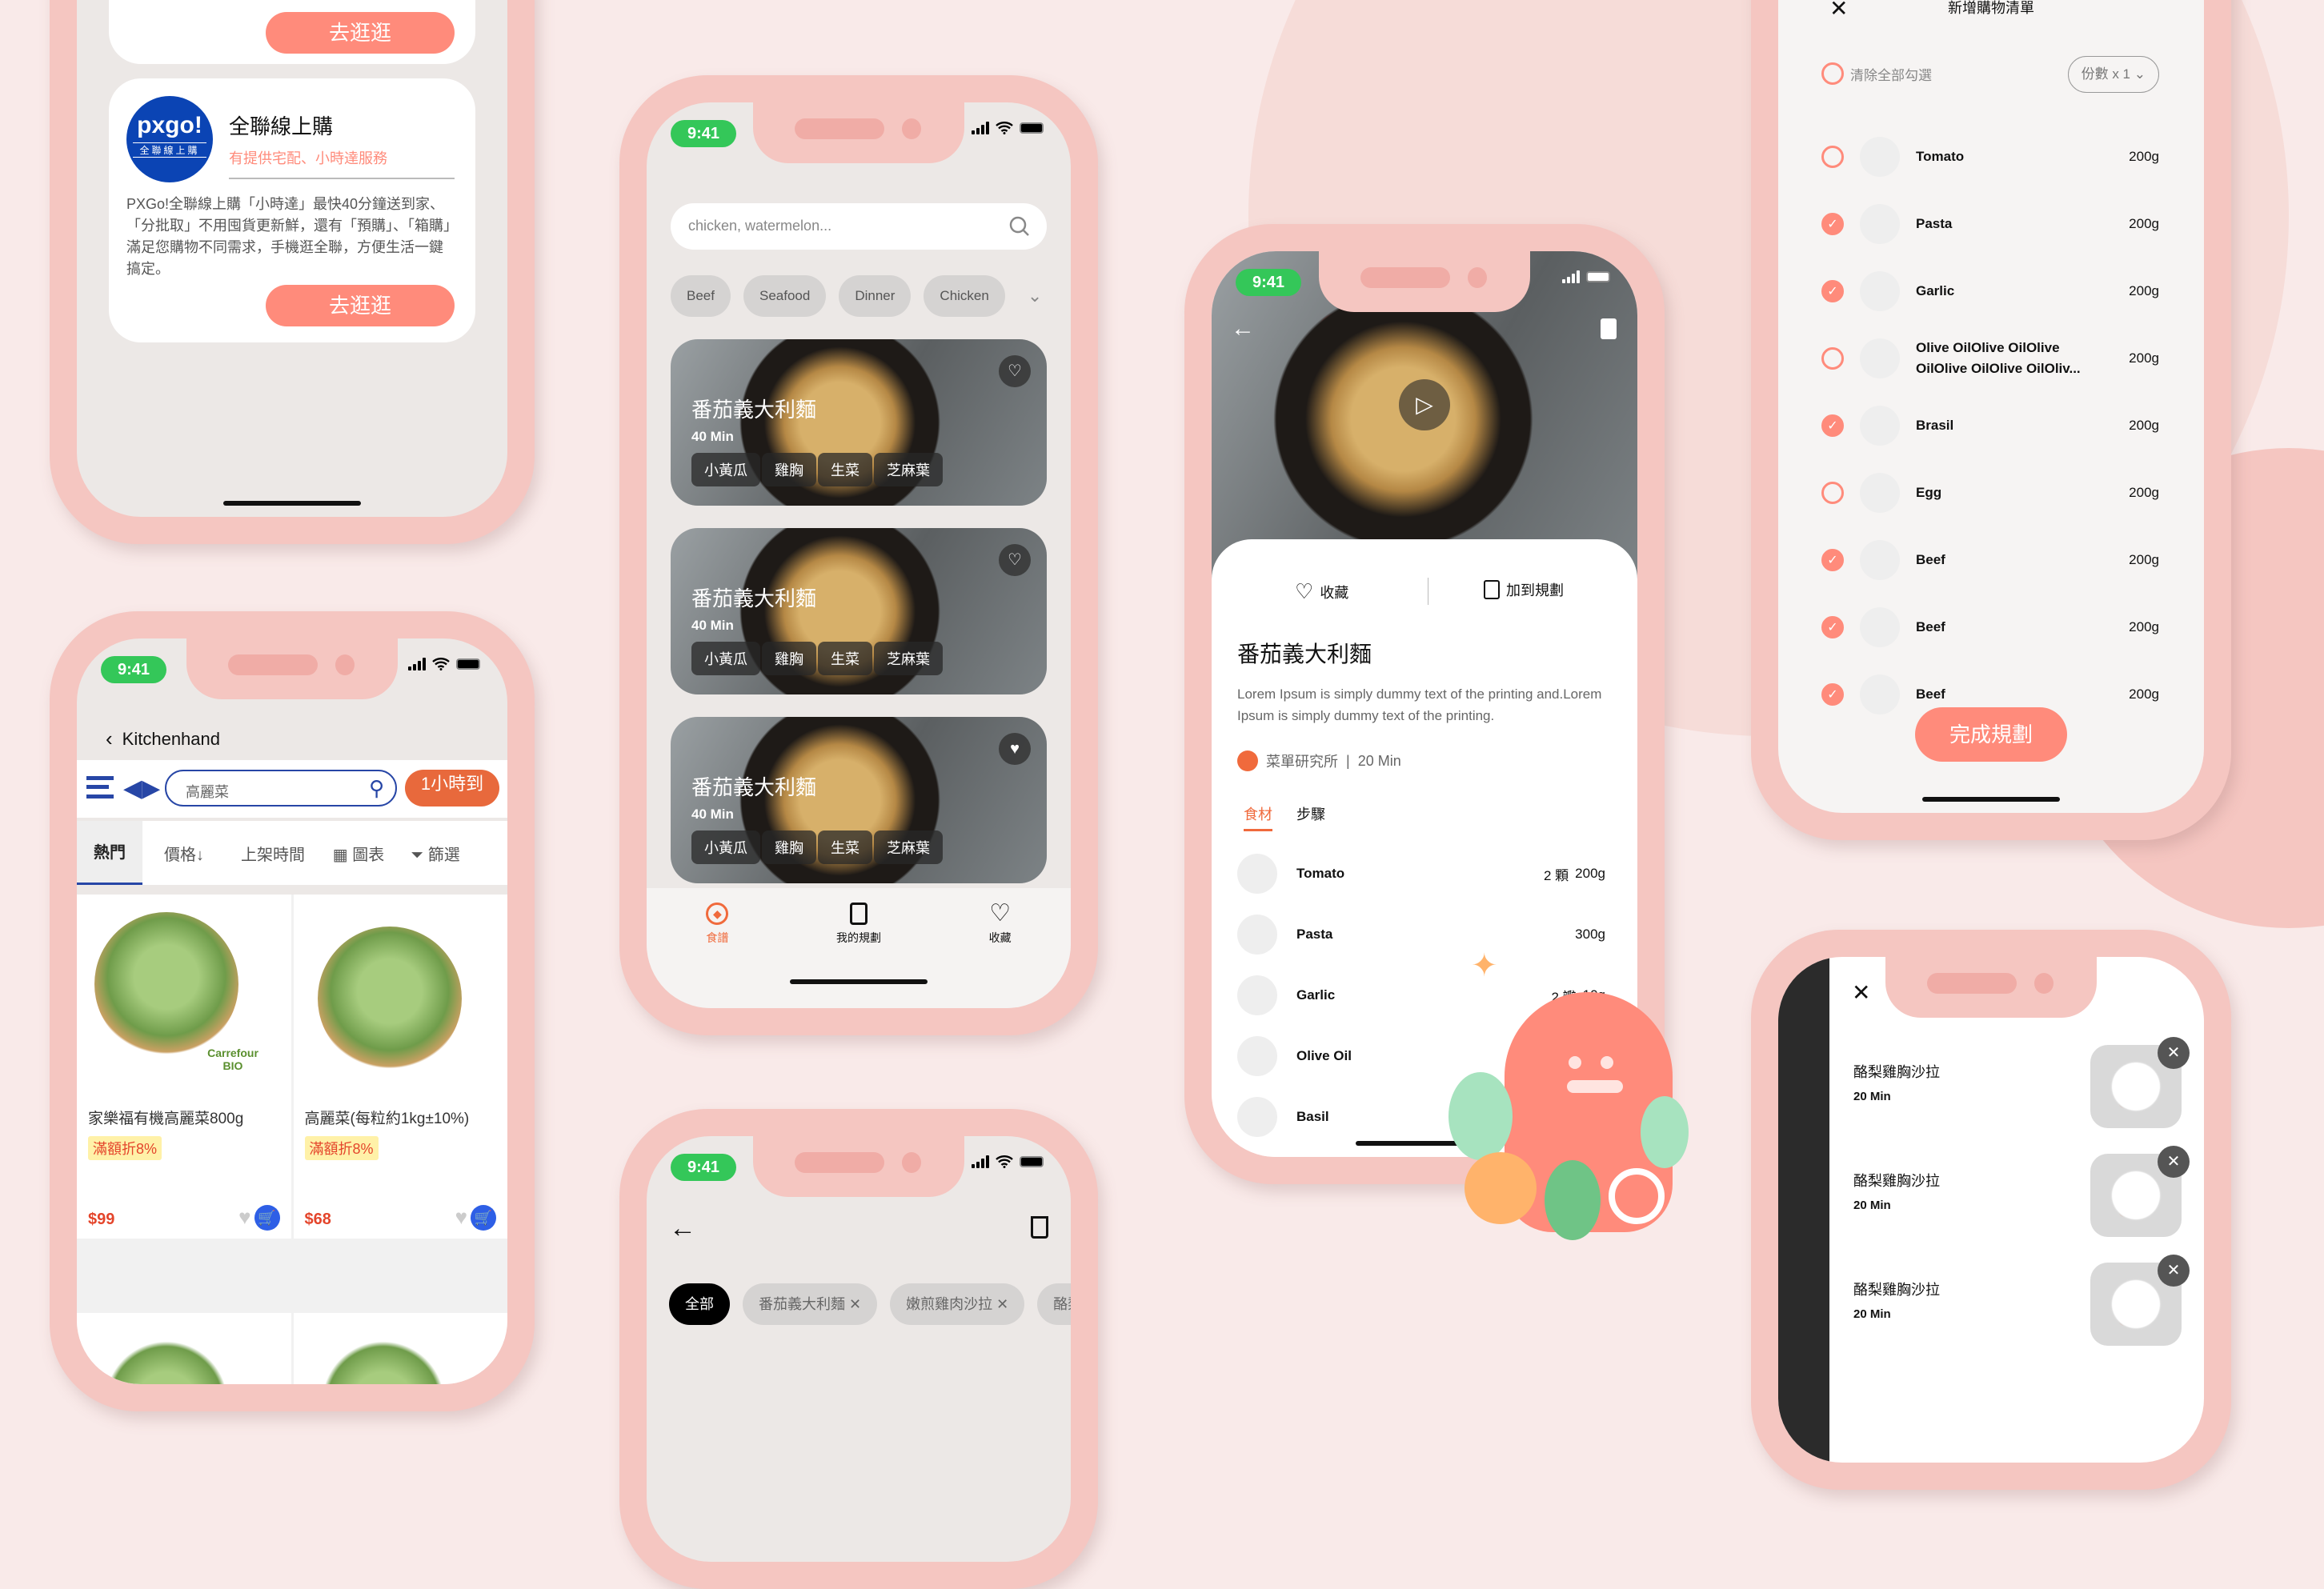 The width and height of the screenshot is (2324, 1589). Describe the element at coordinates (876, 296) in the screenshot. I see `chip-dinner: Dinner` at that location.